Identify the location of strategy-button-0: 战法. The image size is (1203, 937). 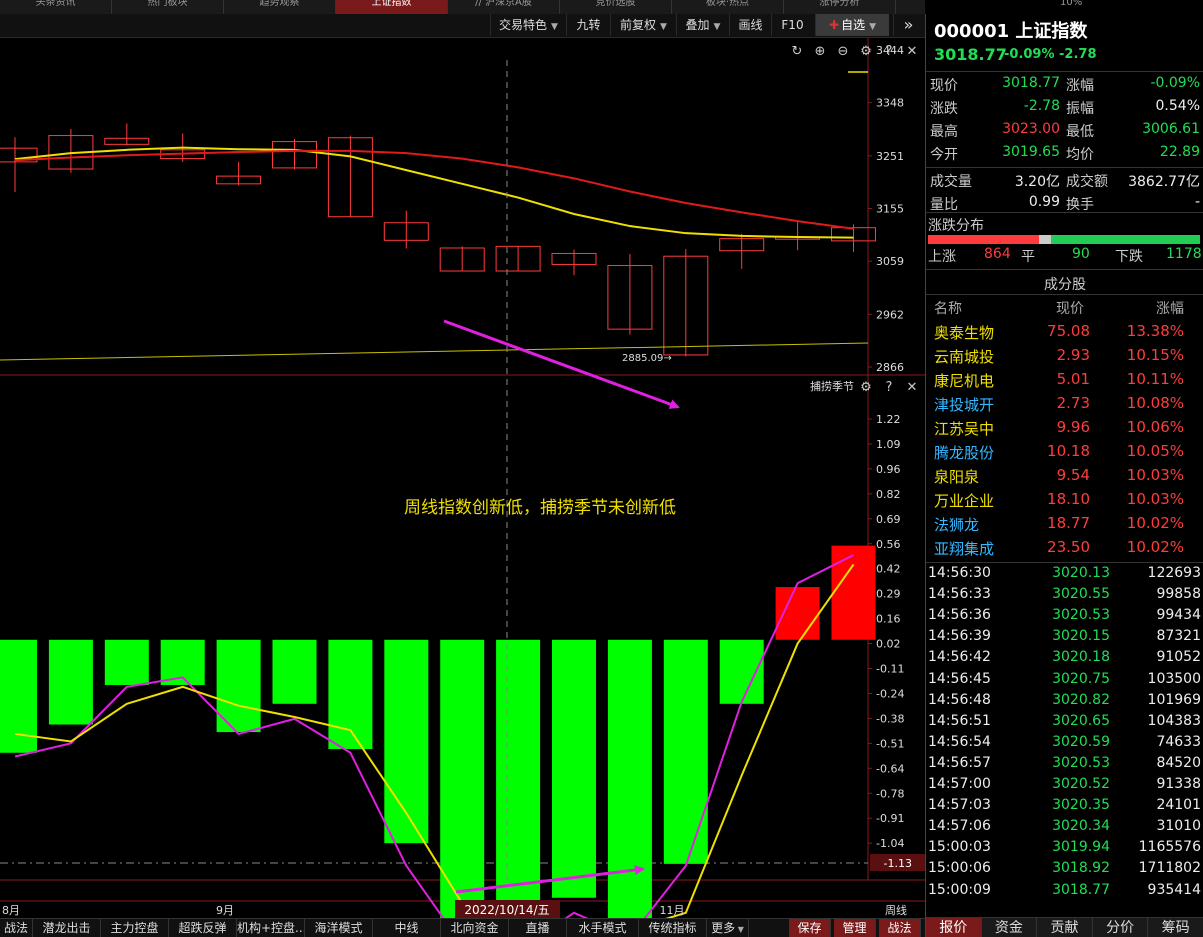
(16, 928).